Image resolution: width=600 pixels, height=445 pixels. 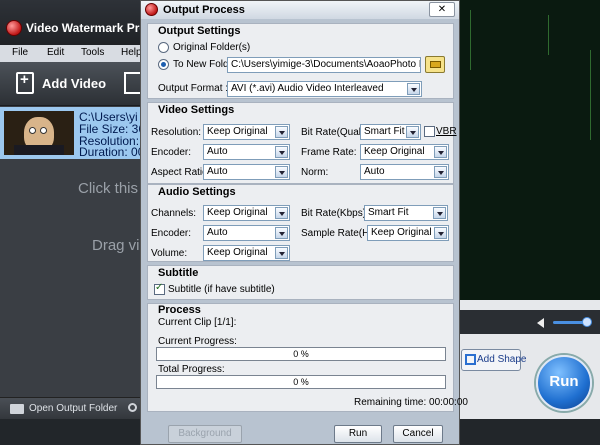 What do you see at coordinates (246, 213) in the screenshot?
I see `channels-select: Keep Original` at bounding box center [246, 213].